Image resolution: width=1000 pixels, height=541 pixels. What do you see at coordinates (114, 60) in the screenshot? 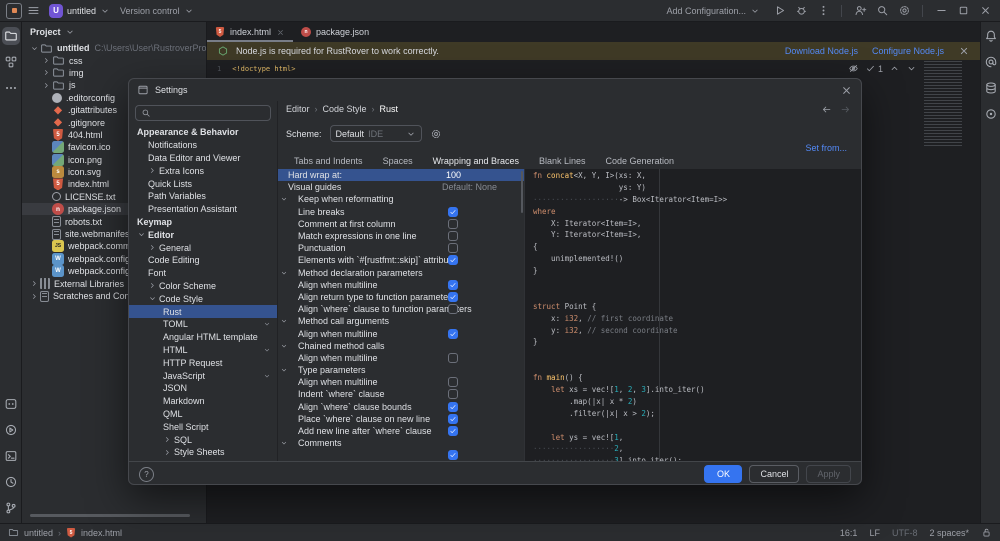
I see `tree-item: css` at bounding box center [114, 60].